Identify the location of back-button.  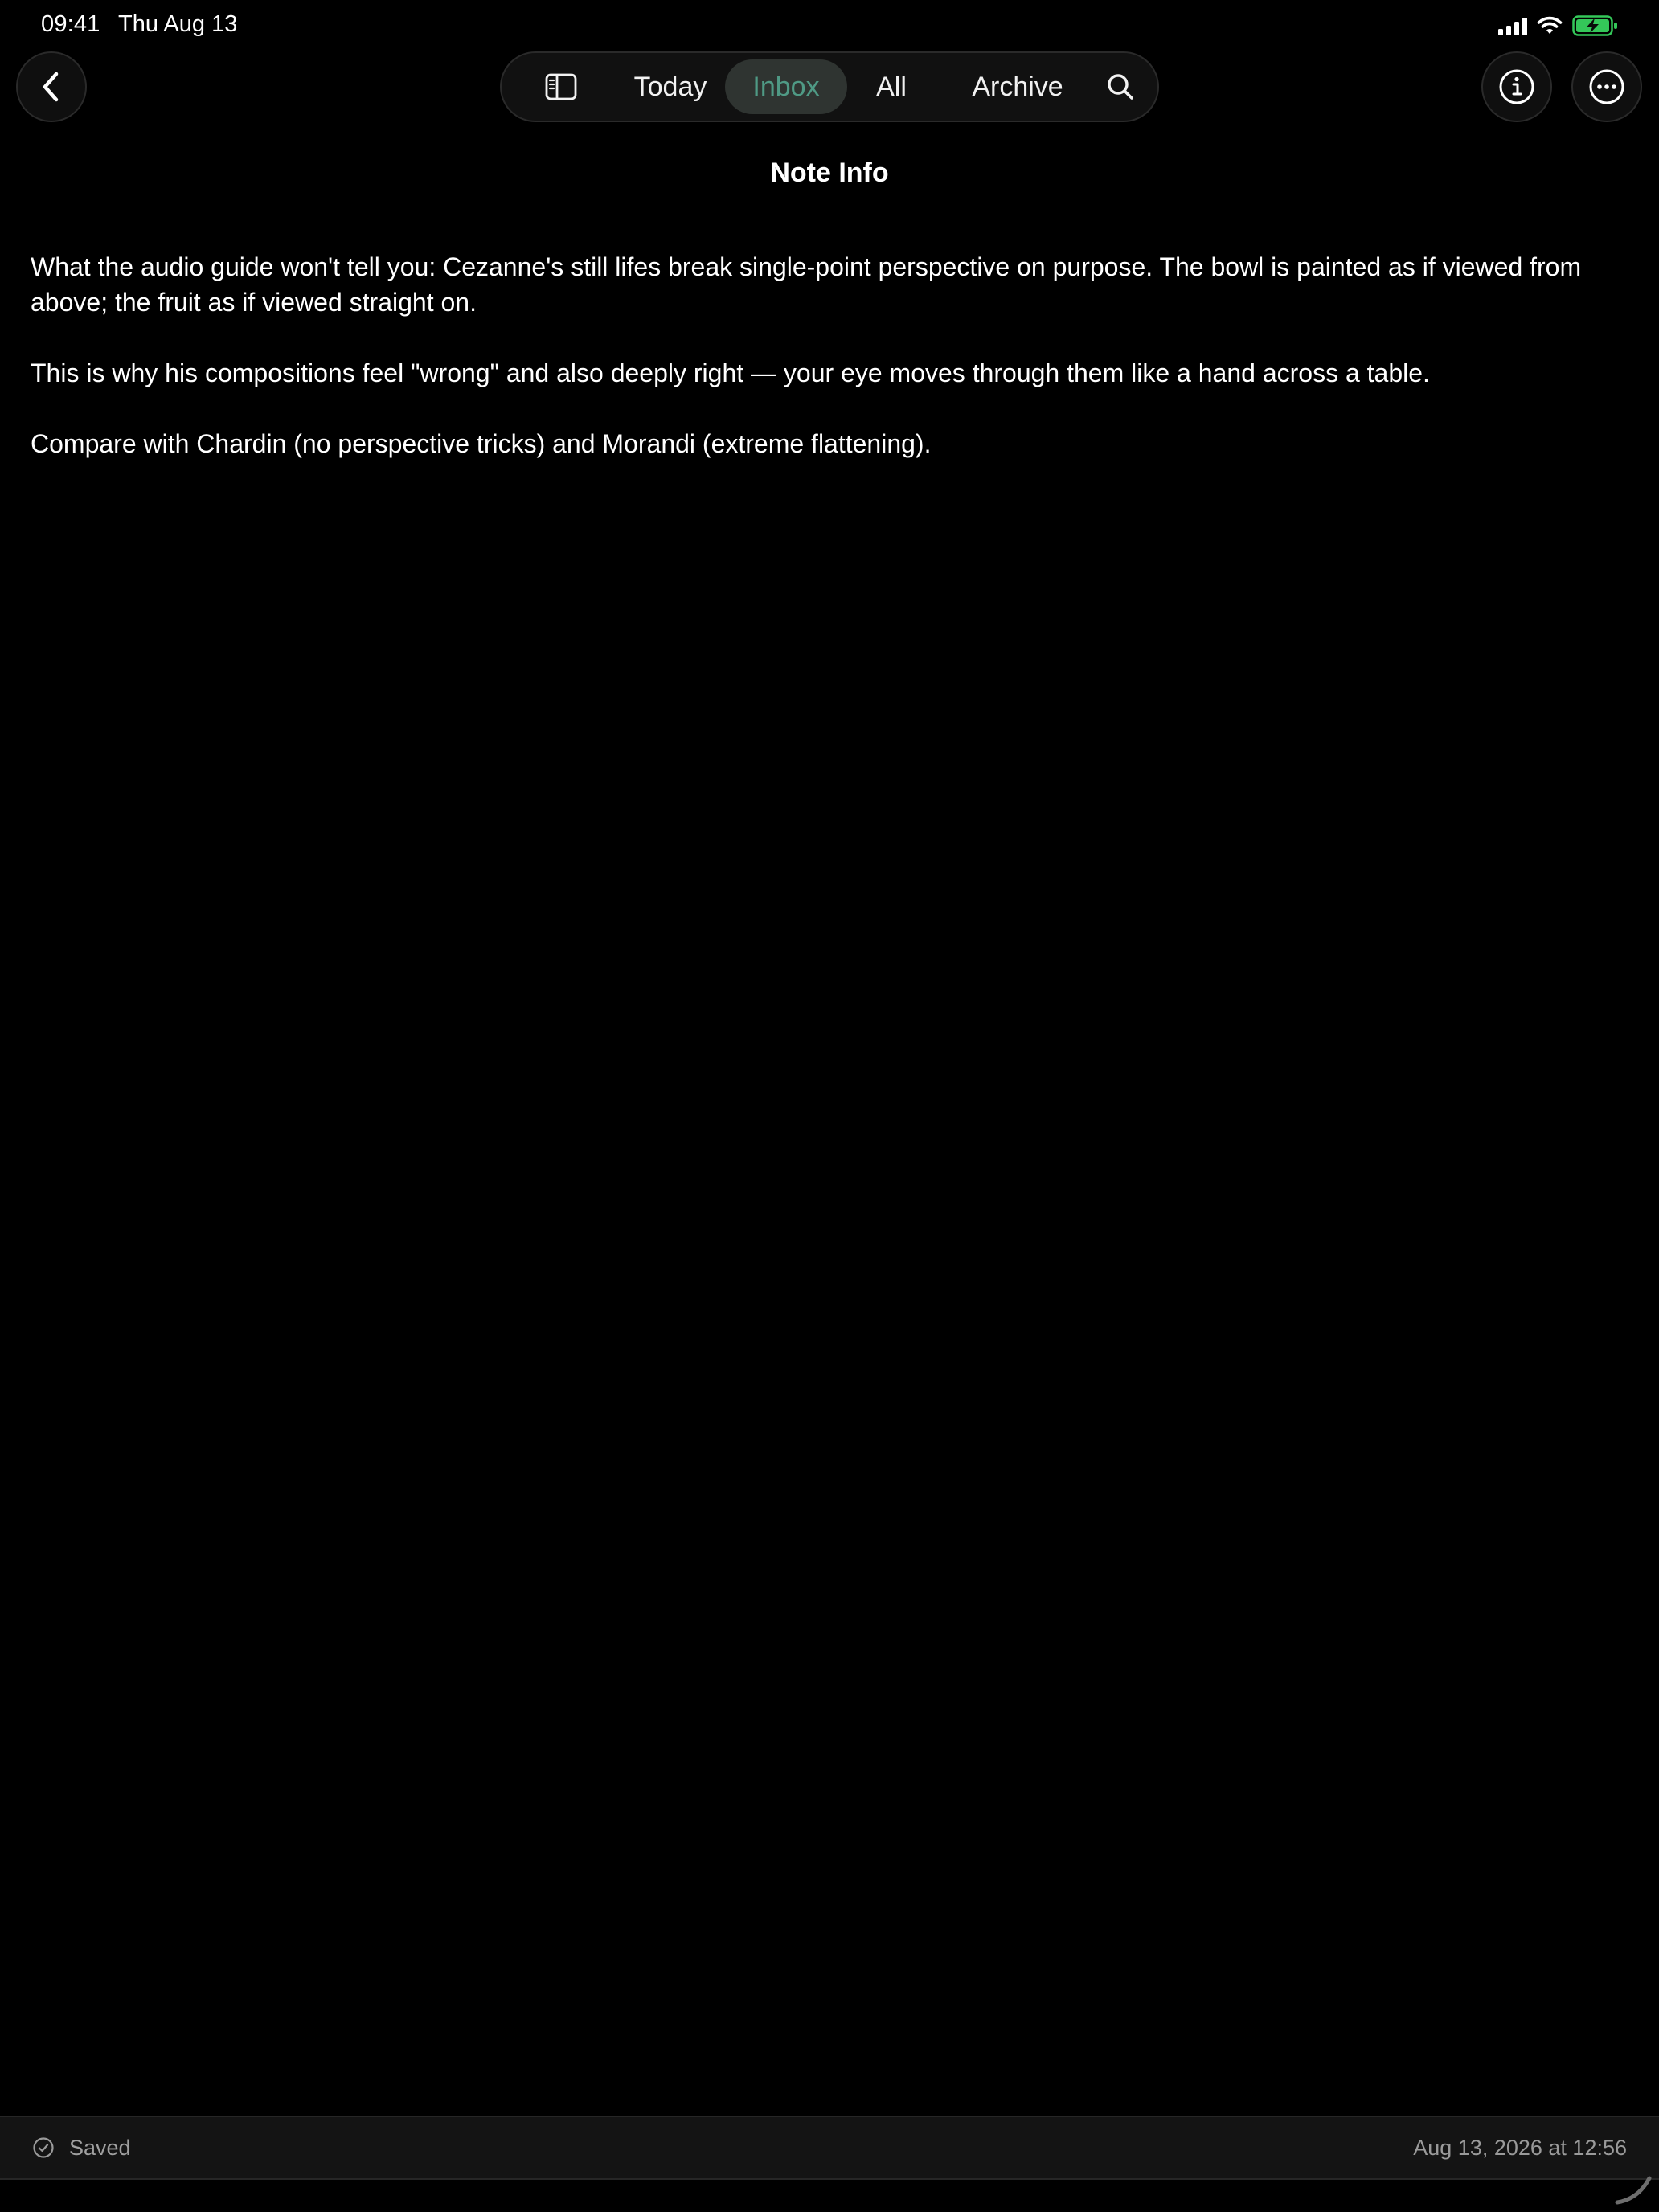
(51, 86).